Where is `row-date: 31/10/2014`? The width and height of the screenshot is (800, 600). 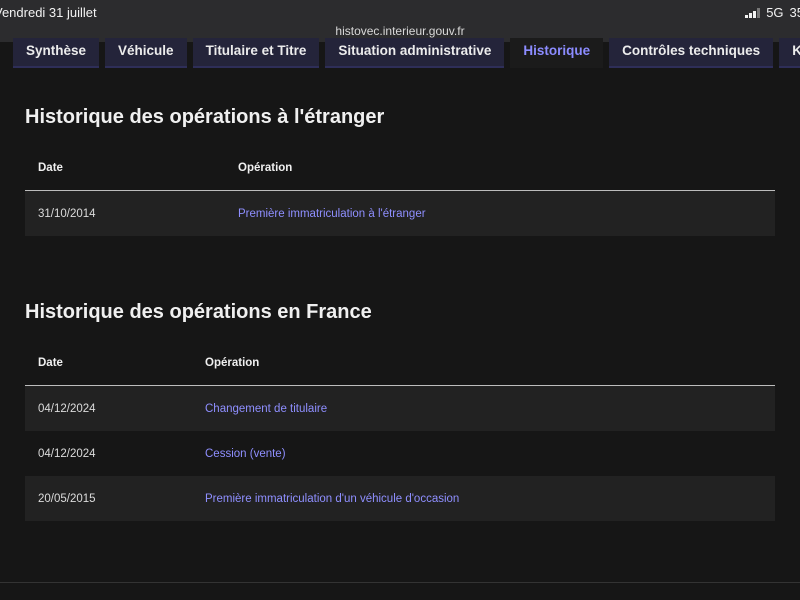 row-date: 31/10/2014 is located at coordinates (67, 213).